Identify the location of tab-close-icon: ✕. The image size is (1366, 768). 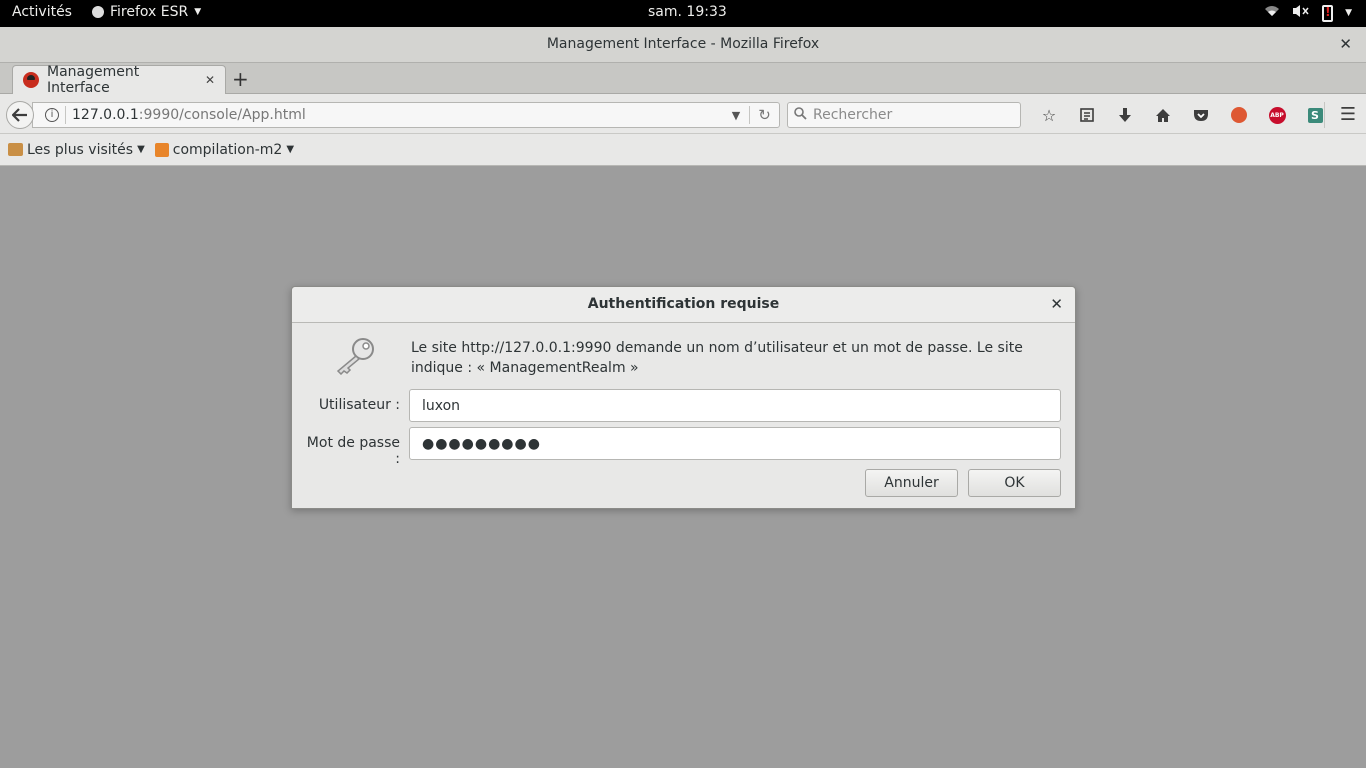
(210, 80).